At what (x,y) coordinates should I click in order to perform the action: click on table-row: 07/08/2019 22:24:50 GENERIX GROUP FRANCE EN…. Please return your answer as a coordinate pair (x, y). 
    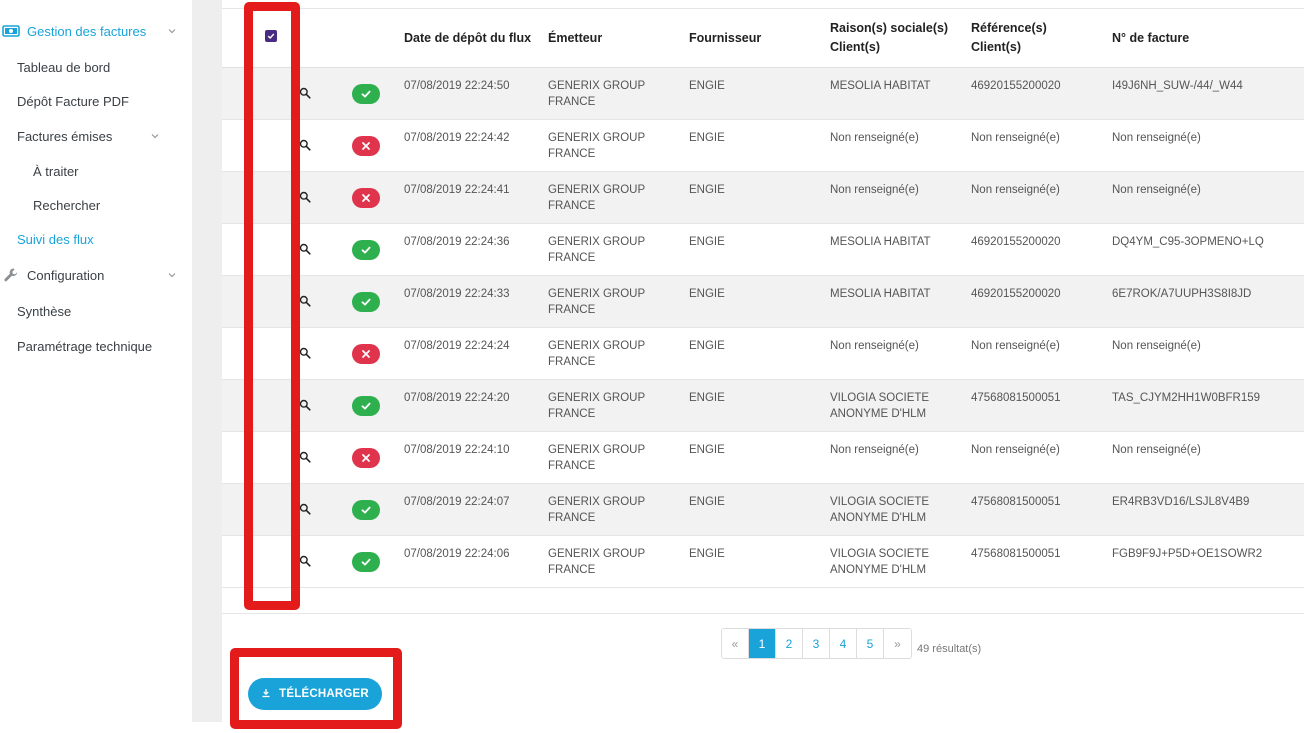
    Looking at the image, I should click on (763, 94).